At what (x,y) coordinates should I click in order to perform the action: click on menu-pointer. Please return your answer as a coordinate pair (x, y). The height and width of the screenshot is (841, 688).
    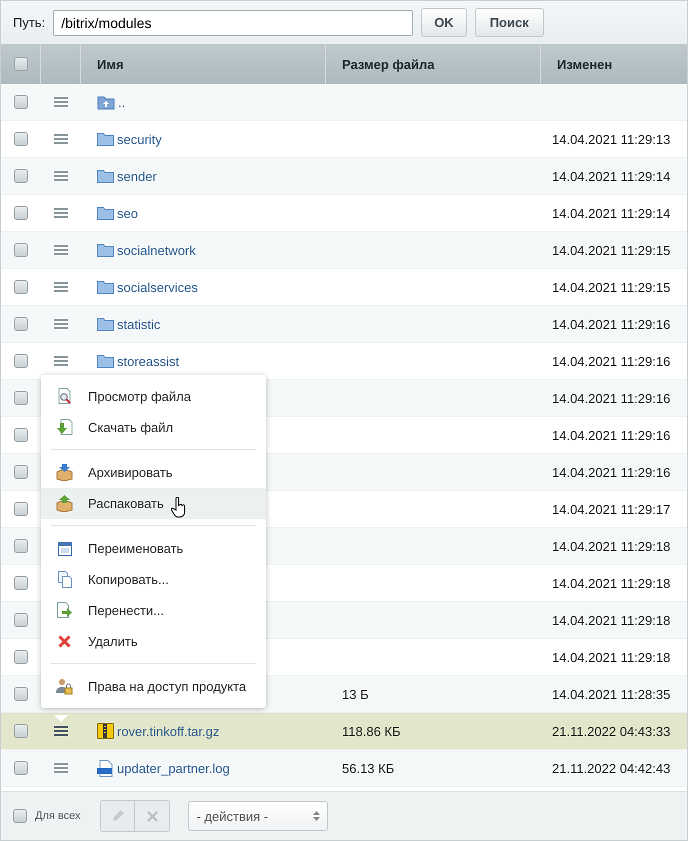
    Looking at the image, I should click on (61, 718).